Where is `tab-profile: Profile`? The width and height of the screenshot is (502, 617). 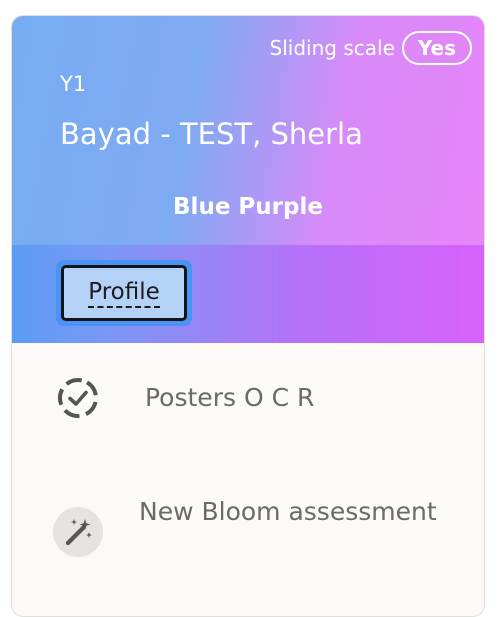 tab-profile: Profile is located at coordinates (124, 293).